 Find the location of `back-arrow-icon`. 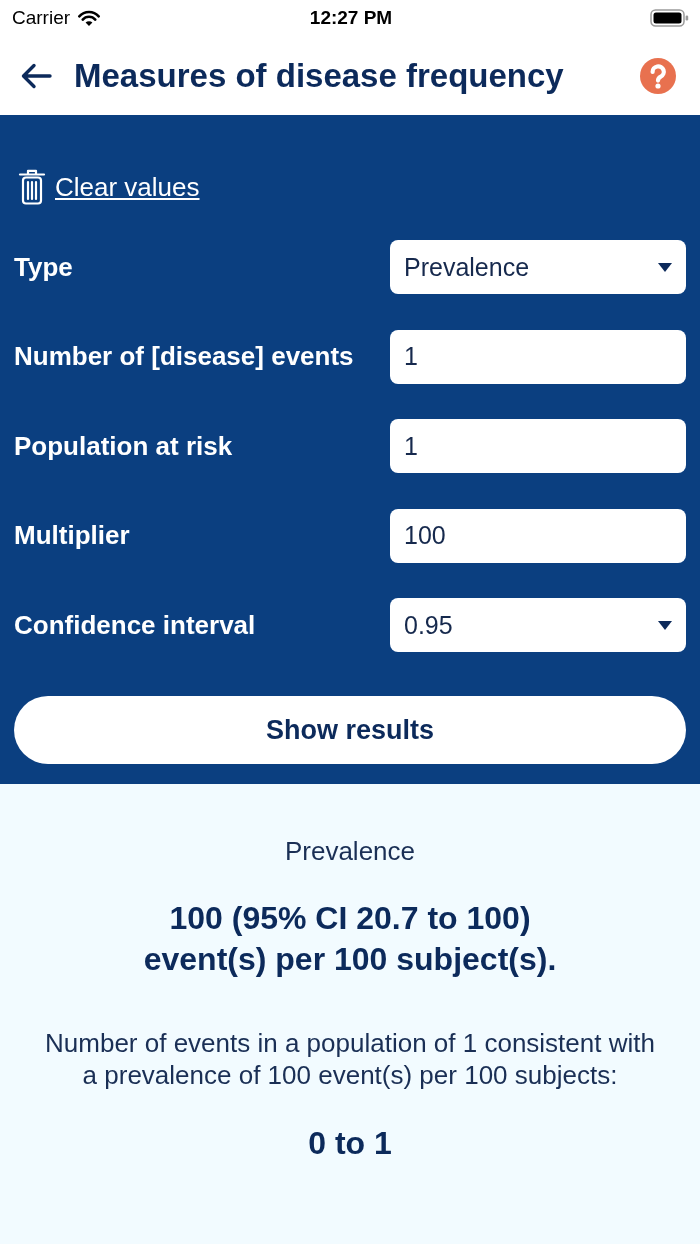

back-arrow-icon is located at coordinates (36, 75).